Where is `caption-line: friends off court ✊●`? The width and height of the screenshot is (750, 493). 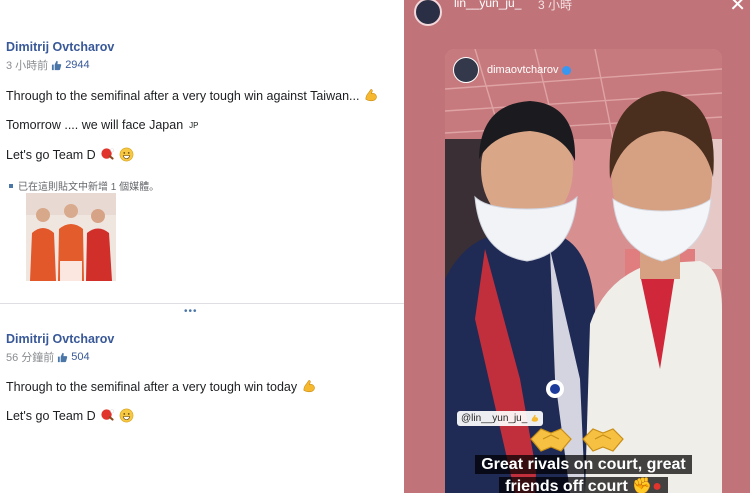
caption-line: friends off court ✊● is located at coordinates (583, 485).